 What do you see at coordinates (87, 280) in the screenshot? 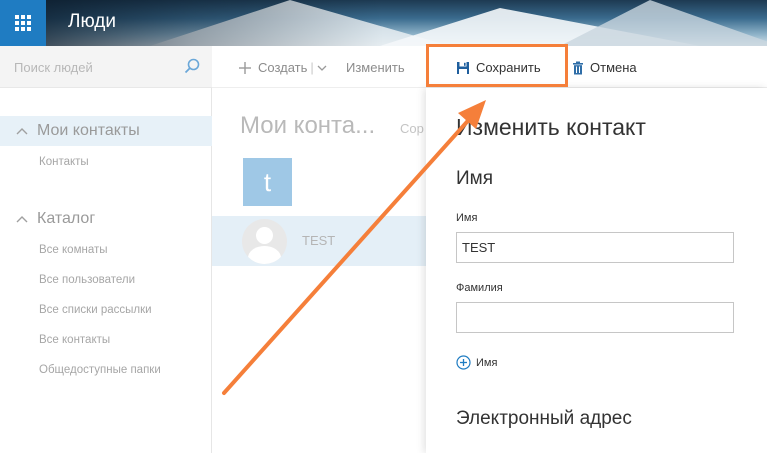
I see `nav-item-all-users: Все пользователи` at bounding box center [87, 280].